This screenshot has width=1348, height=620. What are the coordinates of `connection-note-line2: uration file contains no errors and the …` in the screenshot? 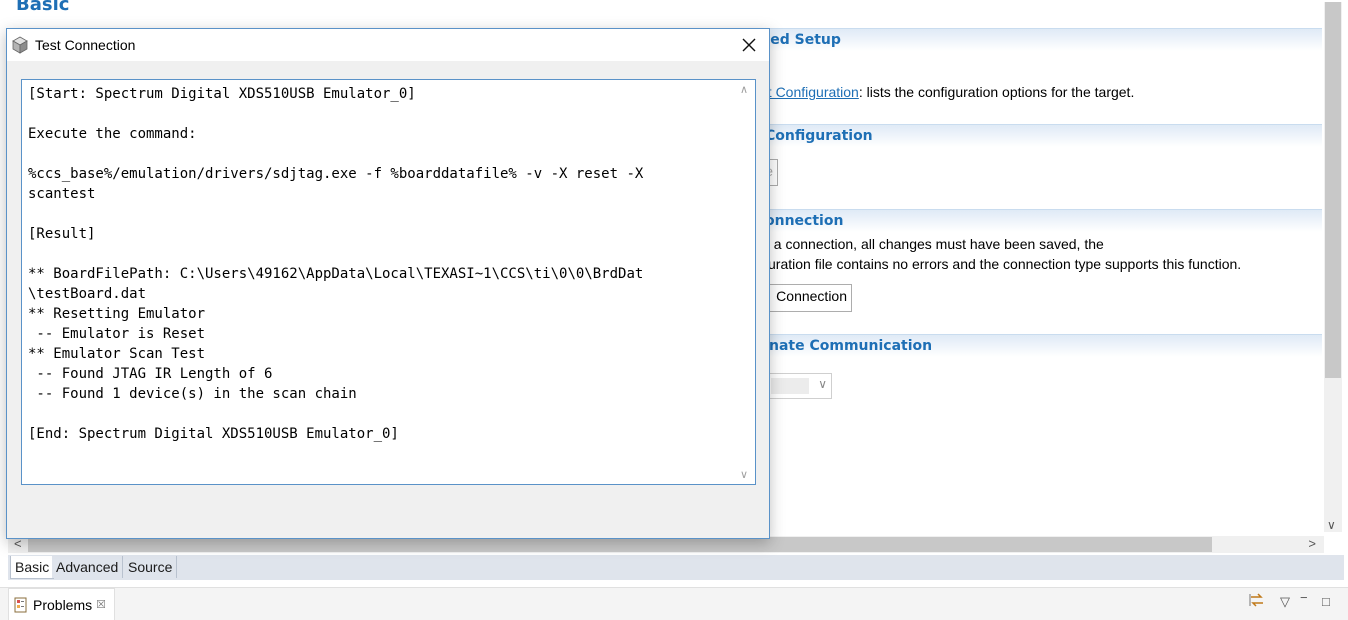 It's located at (1005, 264).